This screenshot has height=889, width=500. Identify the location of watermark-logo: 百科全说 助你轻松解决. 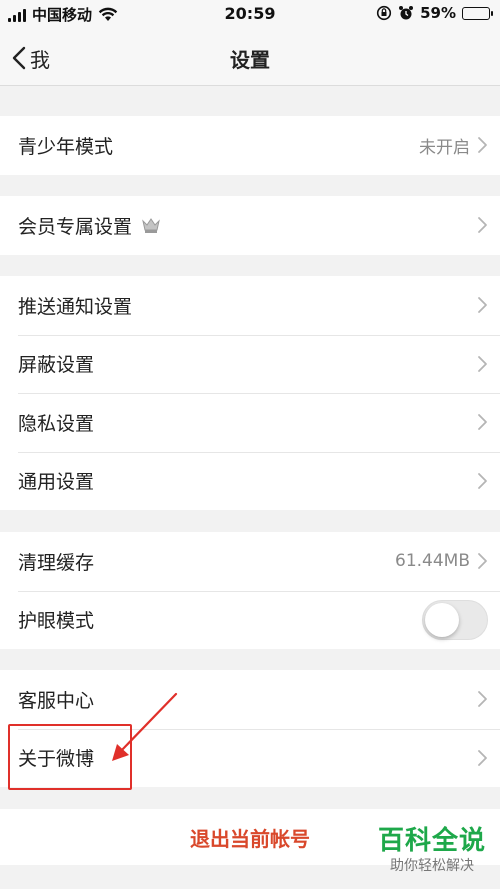
(432, 847).